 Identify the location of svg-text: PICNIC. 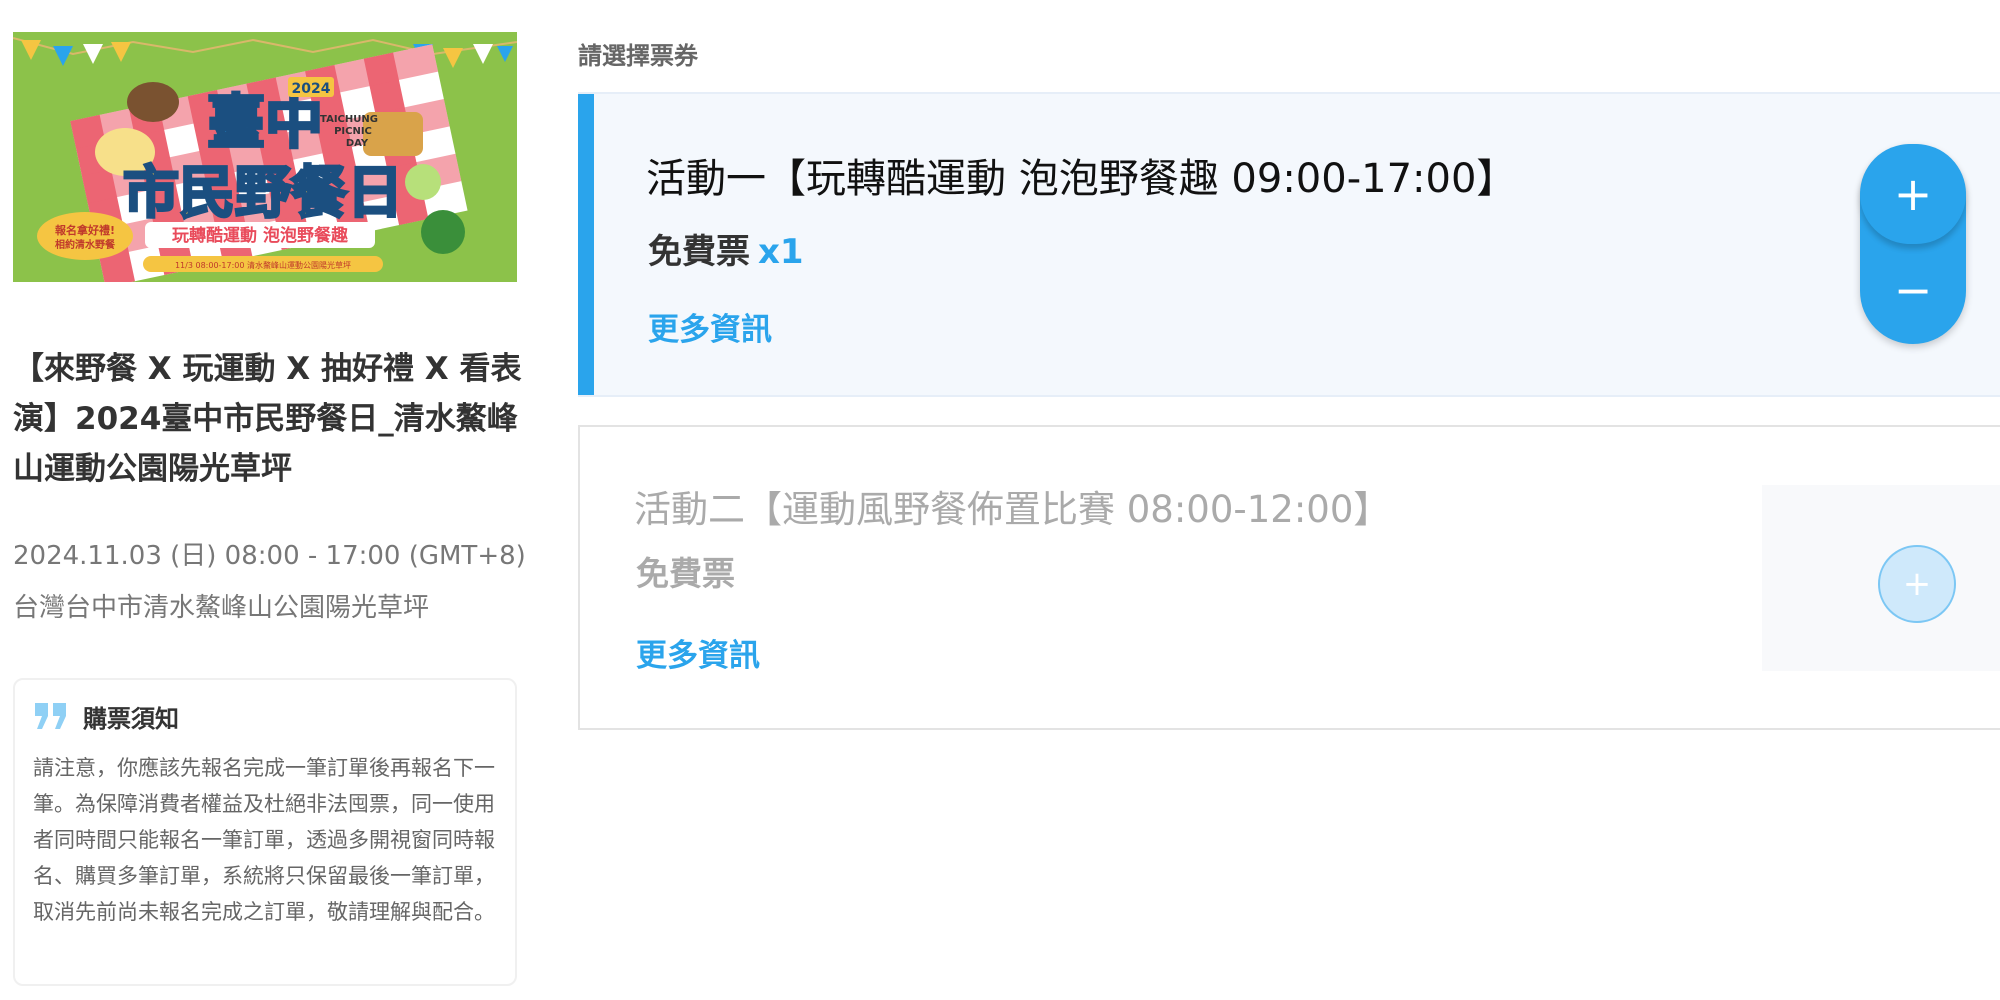
(353, 131).